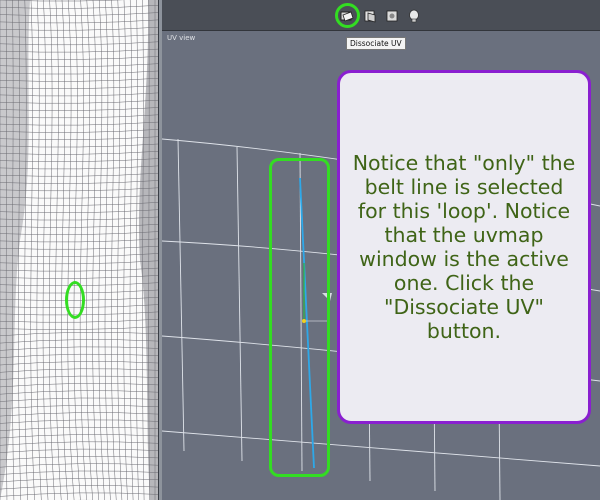 This screenshot has height=500, width=600. Describe the element at coordinates (181, 38) in the screenshot. I see `uv-view-title: UV view` at that location.